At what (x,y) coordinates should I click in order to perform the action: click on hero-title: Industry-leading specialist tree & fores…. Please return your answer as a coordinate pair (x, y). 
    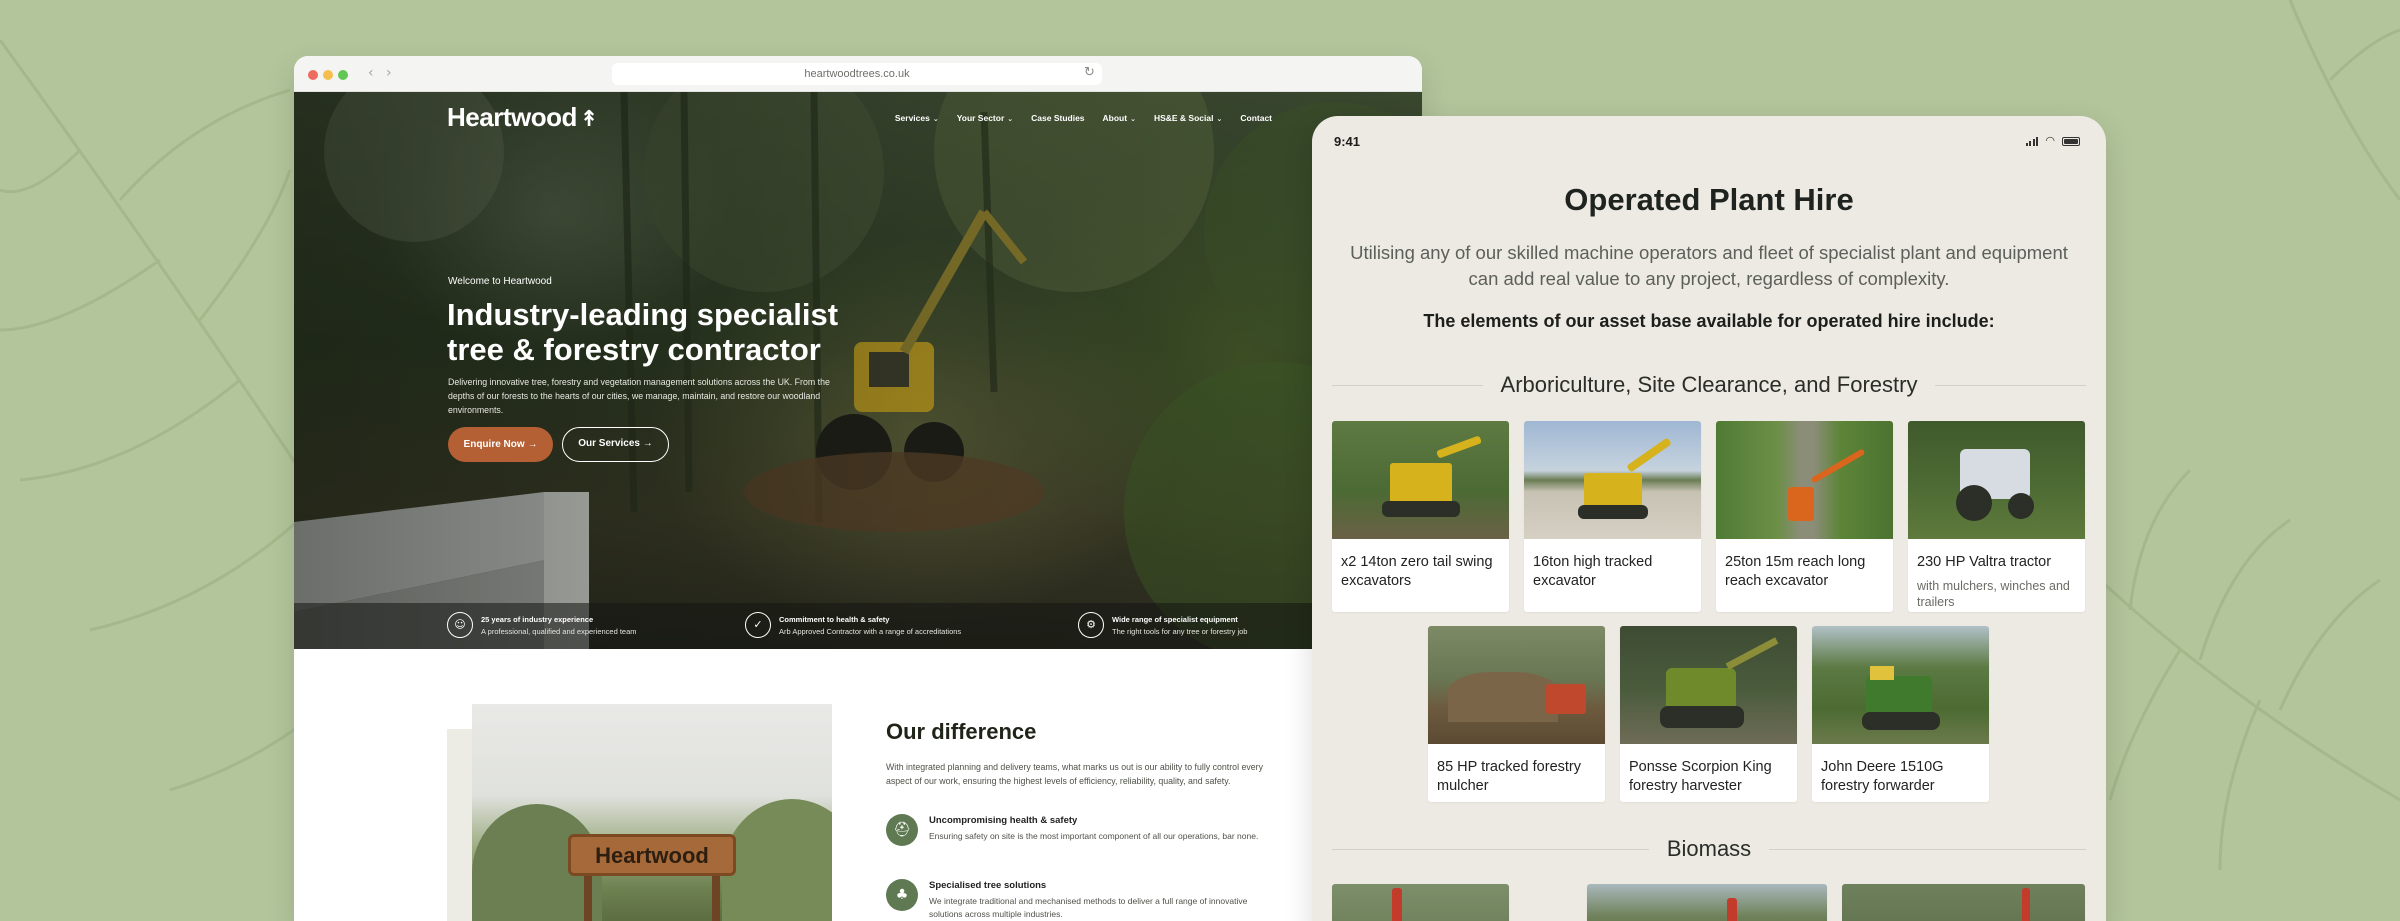
    Looking at the image, I should click on (643, 332).